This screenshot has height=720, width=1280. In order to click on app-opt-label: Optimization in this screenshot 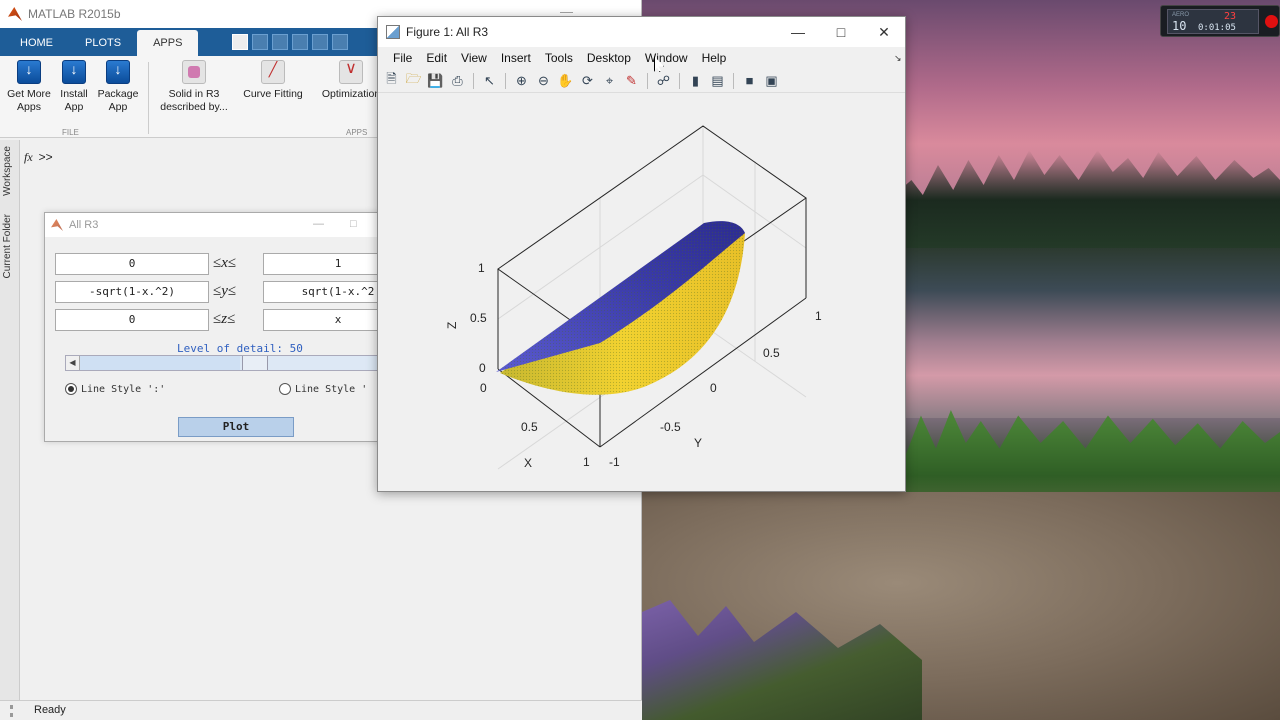, I will do `click(351, 94)`.